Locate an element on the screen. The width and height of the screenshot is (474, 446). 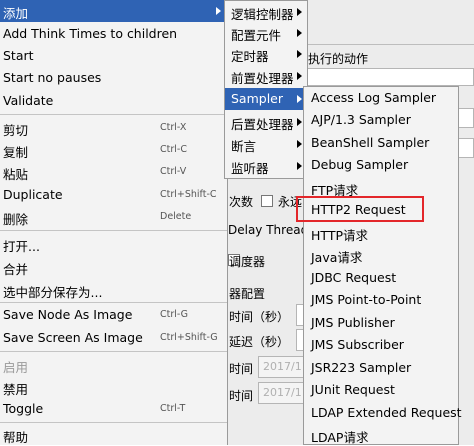
menu-item-save-screen-as-image: Save Screen As Image Ctrl+Shift-G is located at coordinates (113, 338).